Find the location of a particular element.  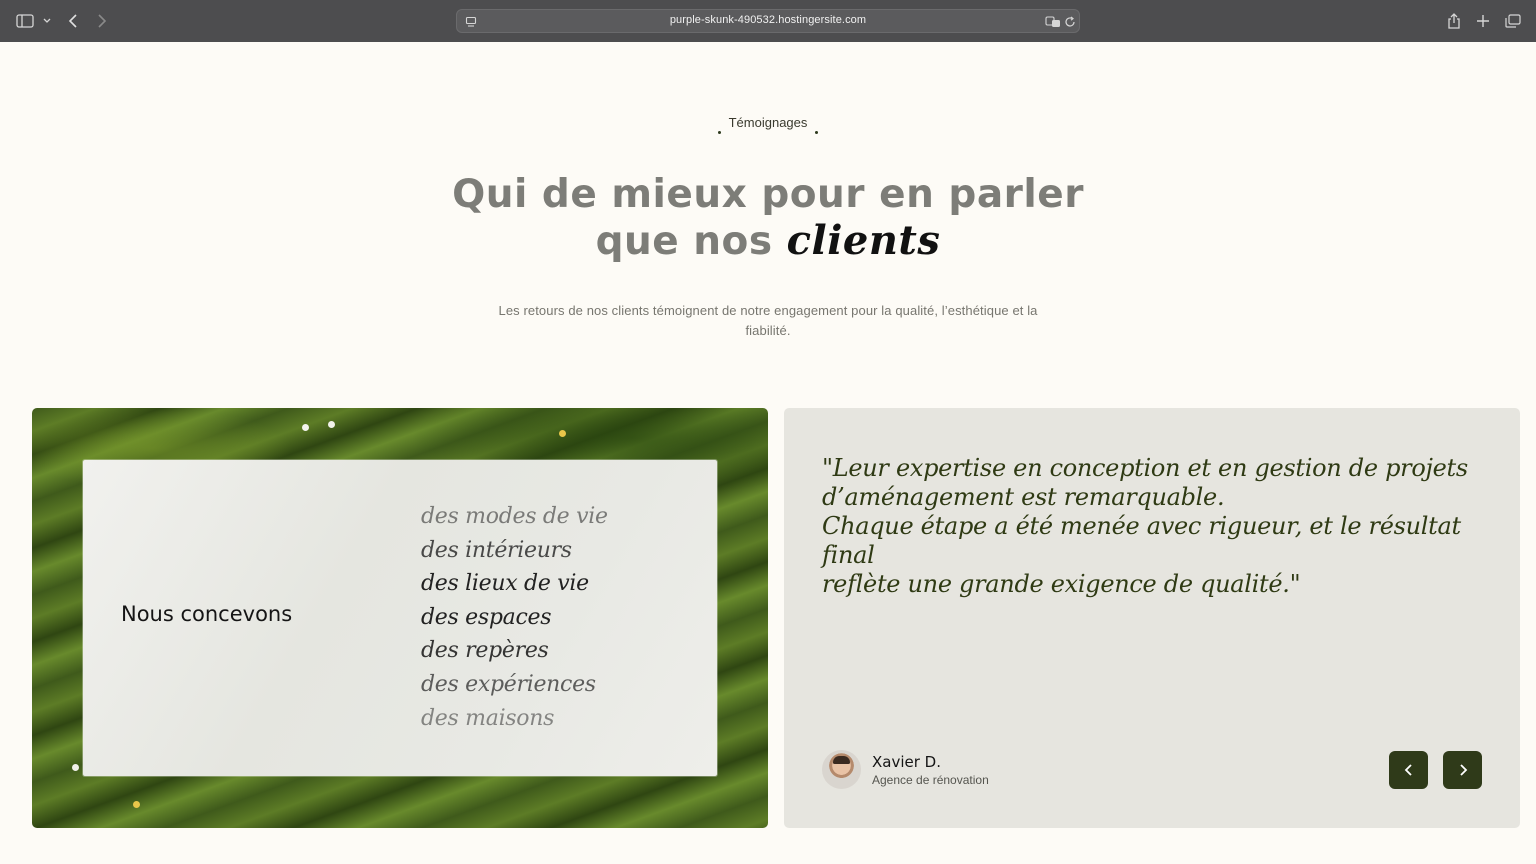

section-eyebrow: Témoignages is located at coordinates (768, 124).